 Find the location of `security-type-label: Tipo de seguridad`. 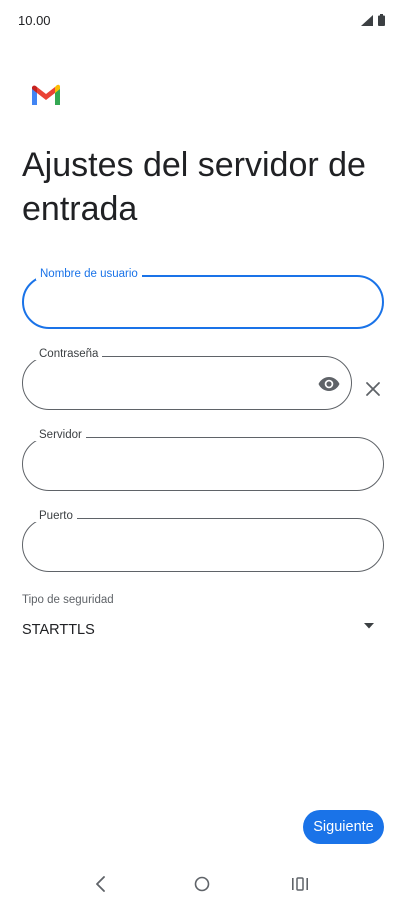

security-type-label: Tipo de seguridad is located at coordinates (68, 600).